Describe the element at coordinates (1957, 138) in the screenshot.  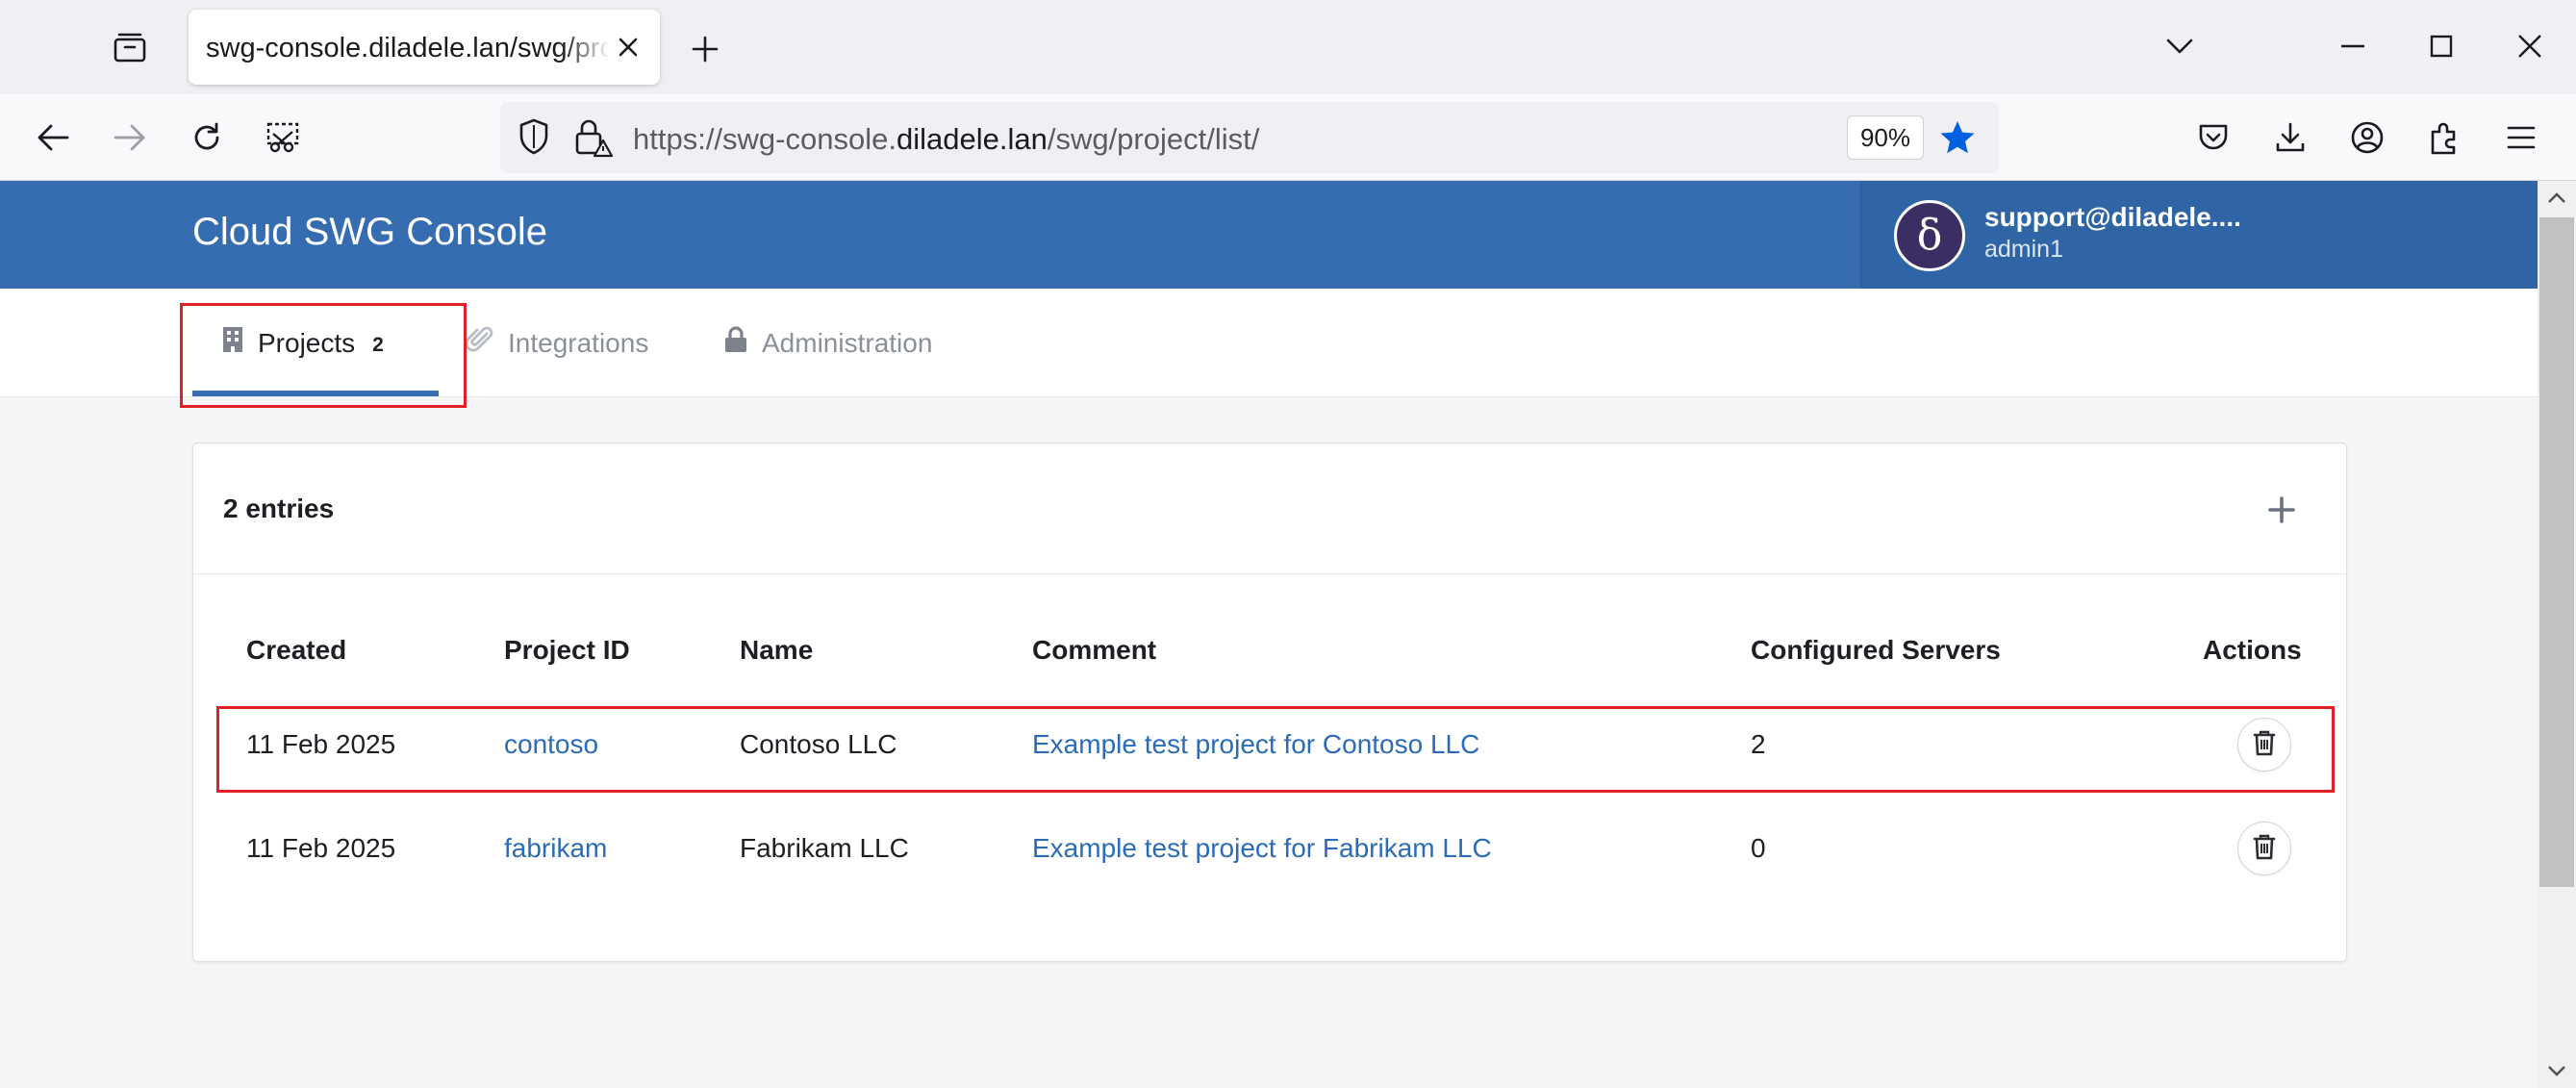
I see `bookmark-star-icon` at that location.